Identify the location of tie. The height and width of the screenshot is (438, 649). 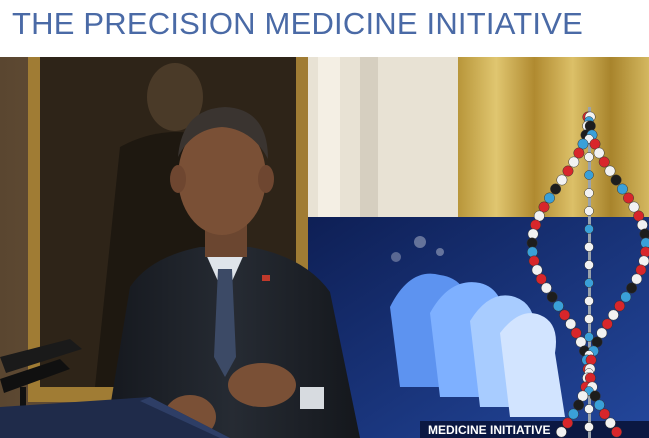
(225, 323).